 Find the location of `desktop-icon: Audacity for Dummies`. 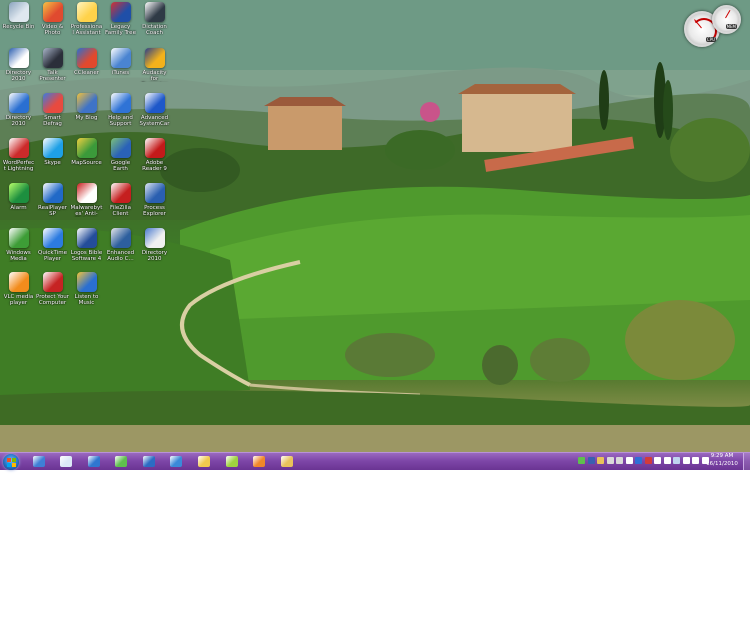

desktop-icon: Audacity for Dummies is located at coordinates (154, 65).